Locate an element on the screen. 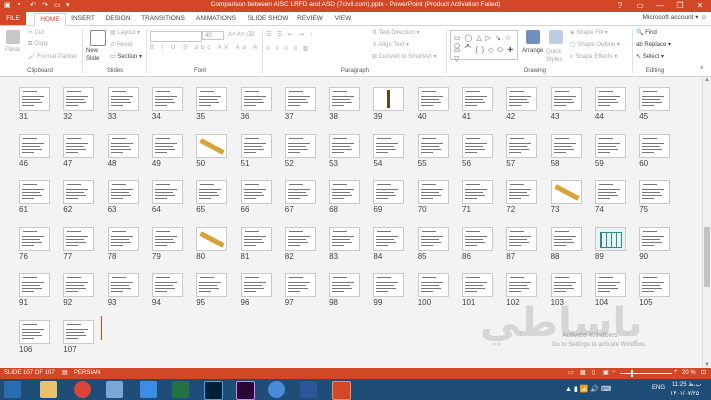 Image resolution: width=711 pixels, height=400 pixels. vertical-scrollbar: ▲ ▼ is located at coordinates (706, 222).